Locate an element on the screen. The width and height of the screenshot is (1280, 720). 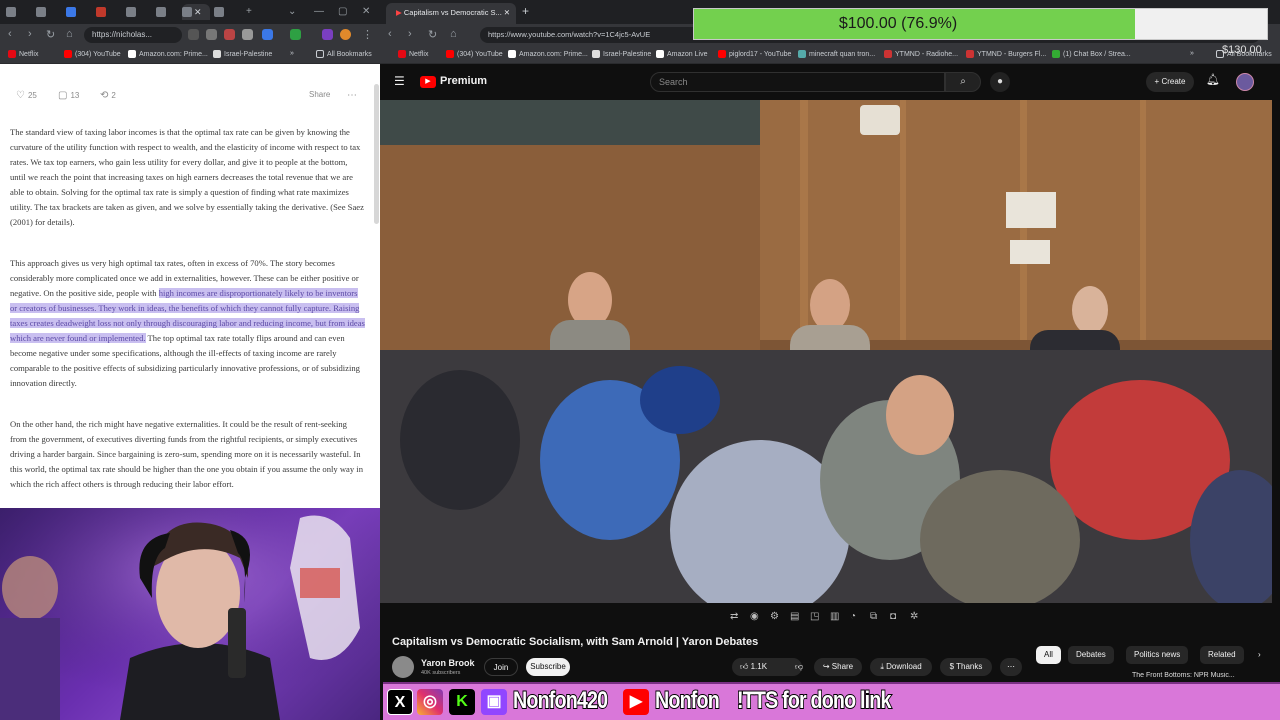
audio-icon: ◉ is located at coordinates (754, 616).